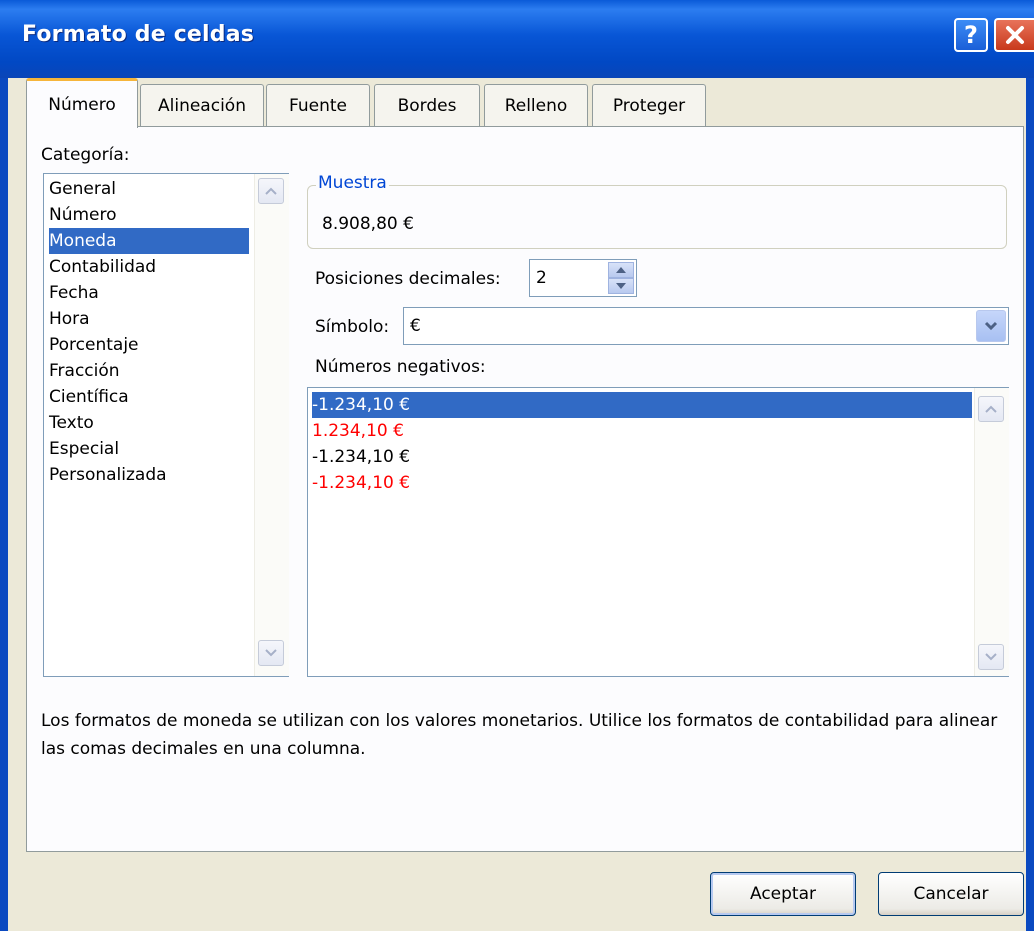  What do you see at coordinates (149, 371) in the screenshot?
I see `category-item-fraccion: Fracción` at bounding box center [149, 371].